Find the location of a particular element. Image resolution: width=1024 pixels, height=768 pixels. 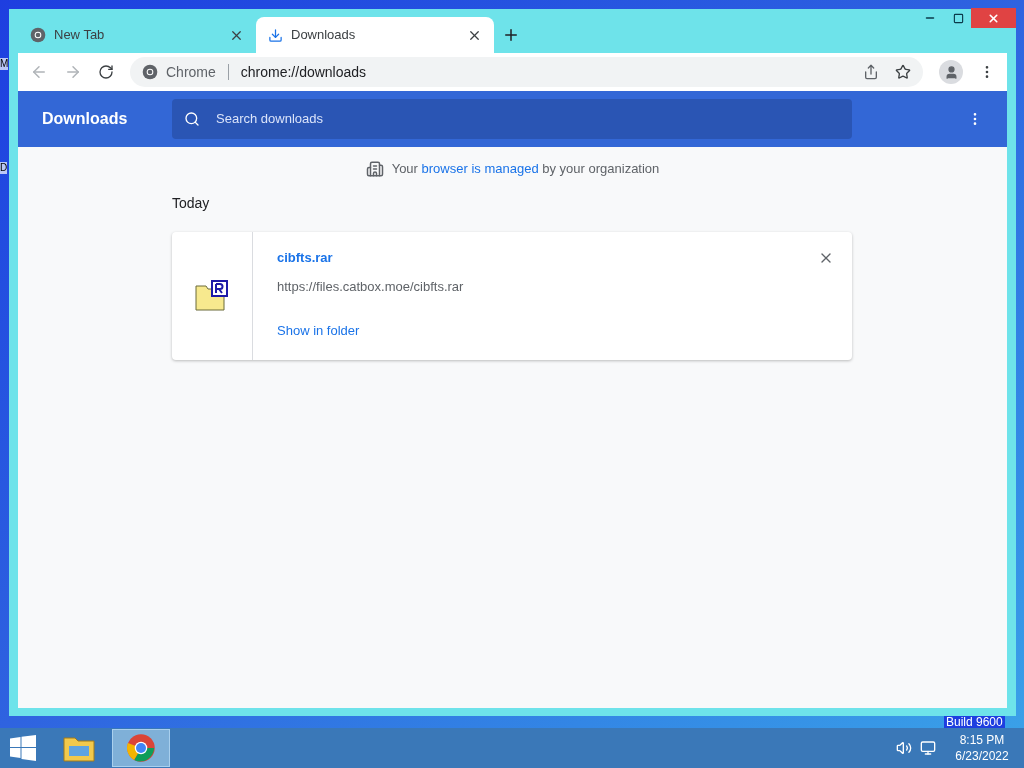

desktop-icon-label: D is located at coordinates (4, 168).